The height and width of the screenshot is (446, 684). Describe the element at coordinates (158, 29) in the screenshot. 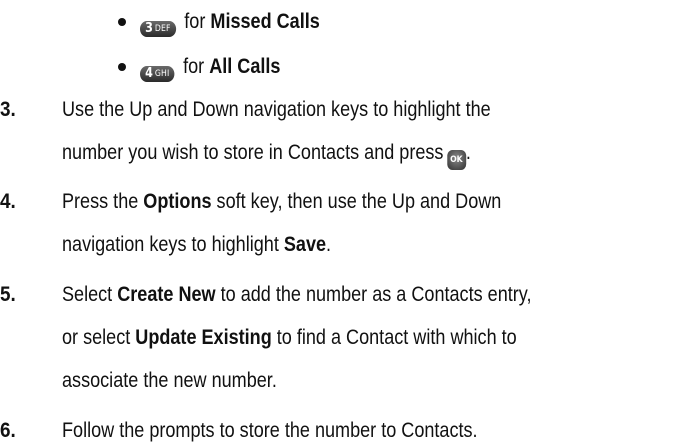

I see `keypad-3-icon: 3 DEF` at that location.